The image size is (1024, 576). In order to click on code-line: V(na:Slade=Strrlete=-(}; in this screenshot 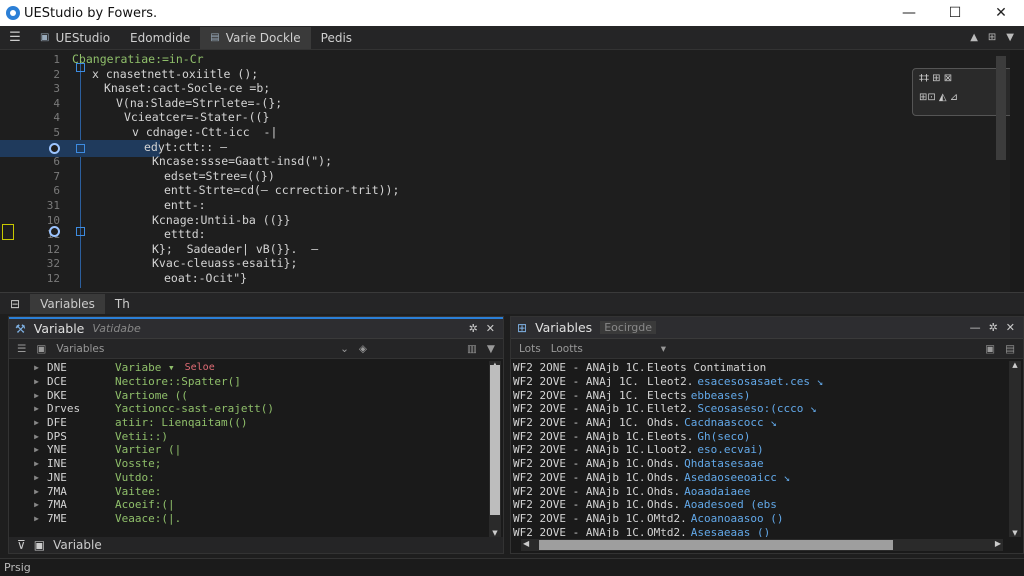, I will do `click(199, 103)`.